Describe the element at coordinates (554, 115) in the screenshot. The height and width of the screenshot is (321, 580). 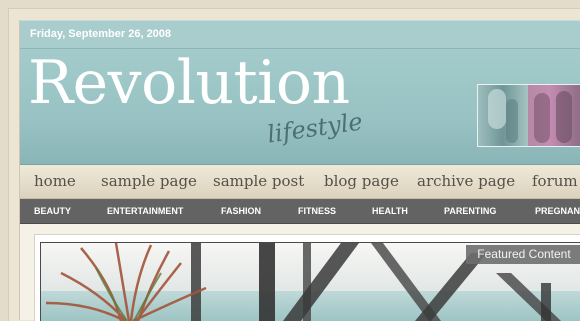
I see `header-photo-couple` at that location.